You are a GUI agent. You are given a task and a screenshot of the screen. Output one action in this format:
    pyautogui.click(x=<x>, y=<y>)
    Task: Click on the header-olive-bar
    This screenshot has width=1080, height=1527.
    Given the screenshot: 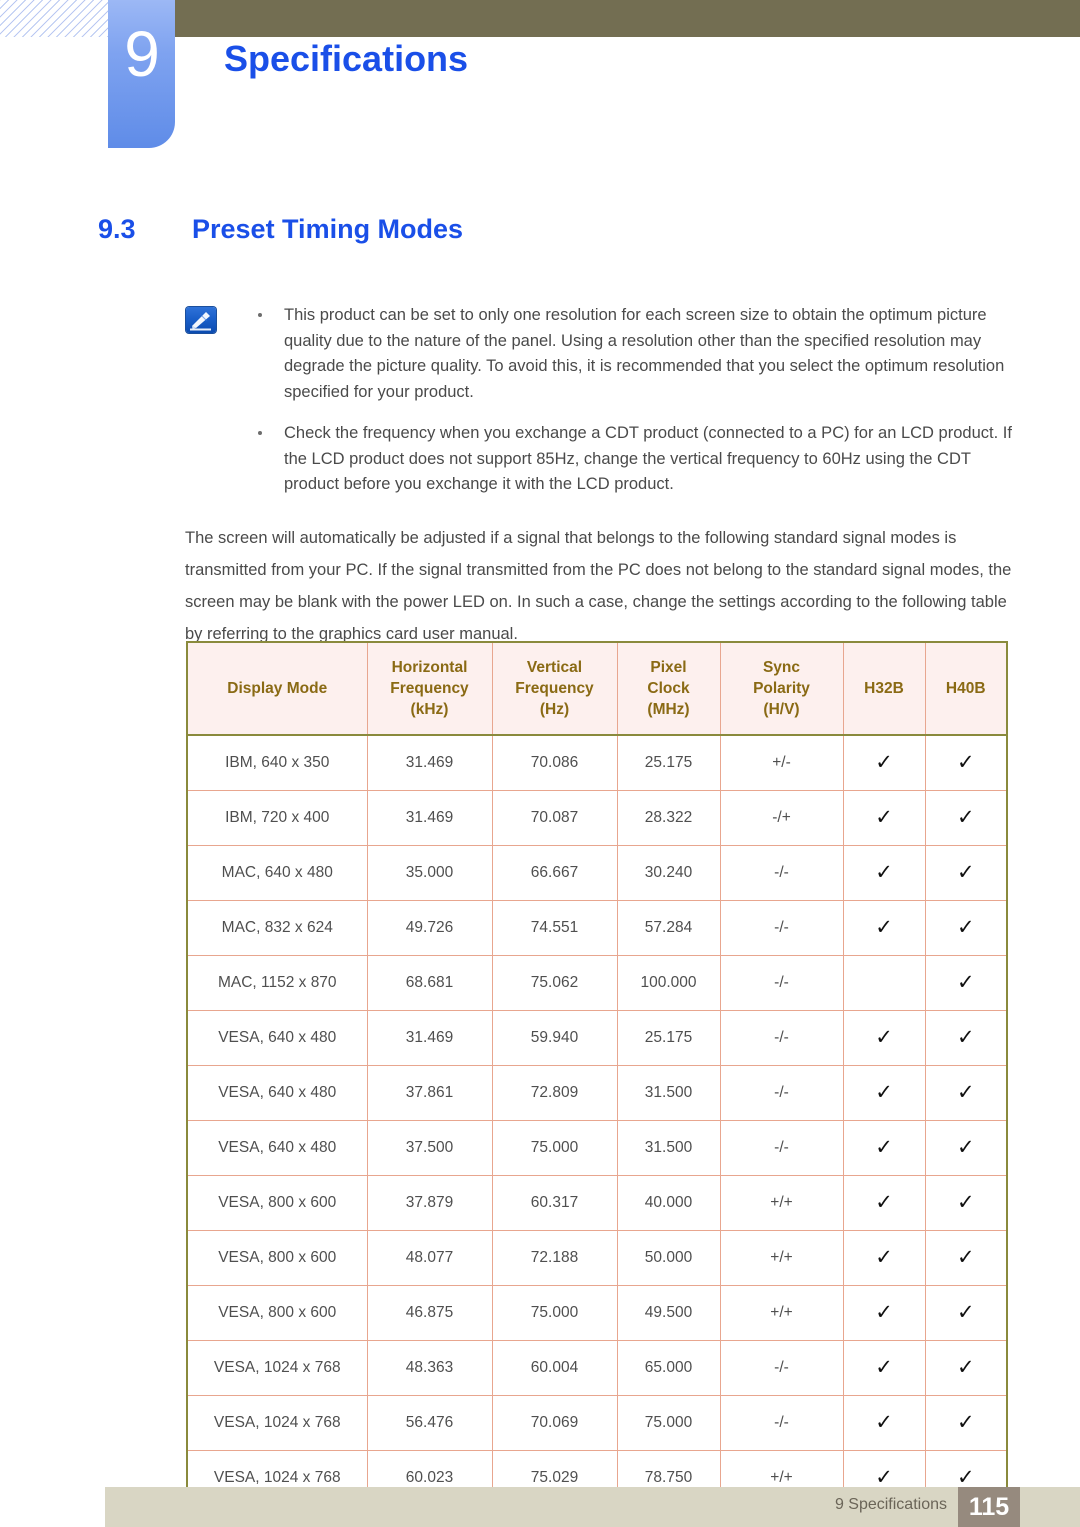 What is the action you would take?
    pyautogui.click(x=627, y=18)
    